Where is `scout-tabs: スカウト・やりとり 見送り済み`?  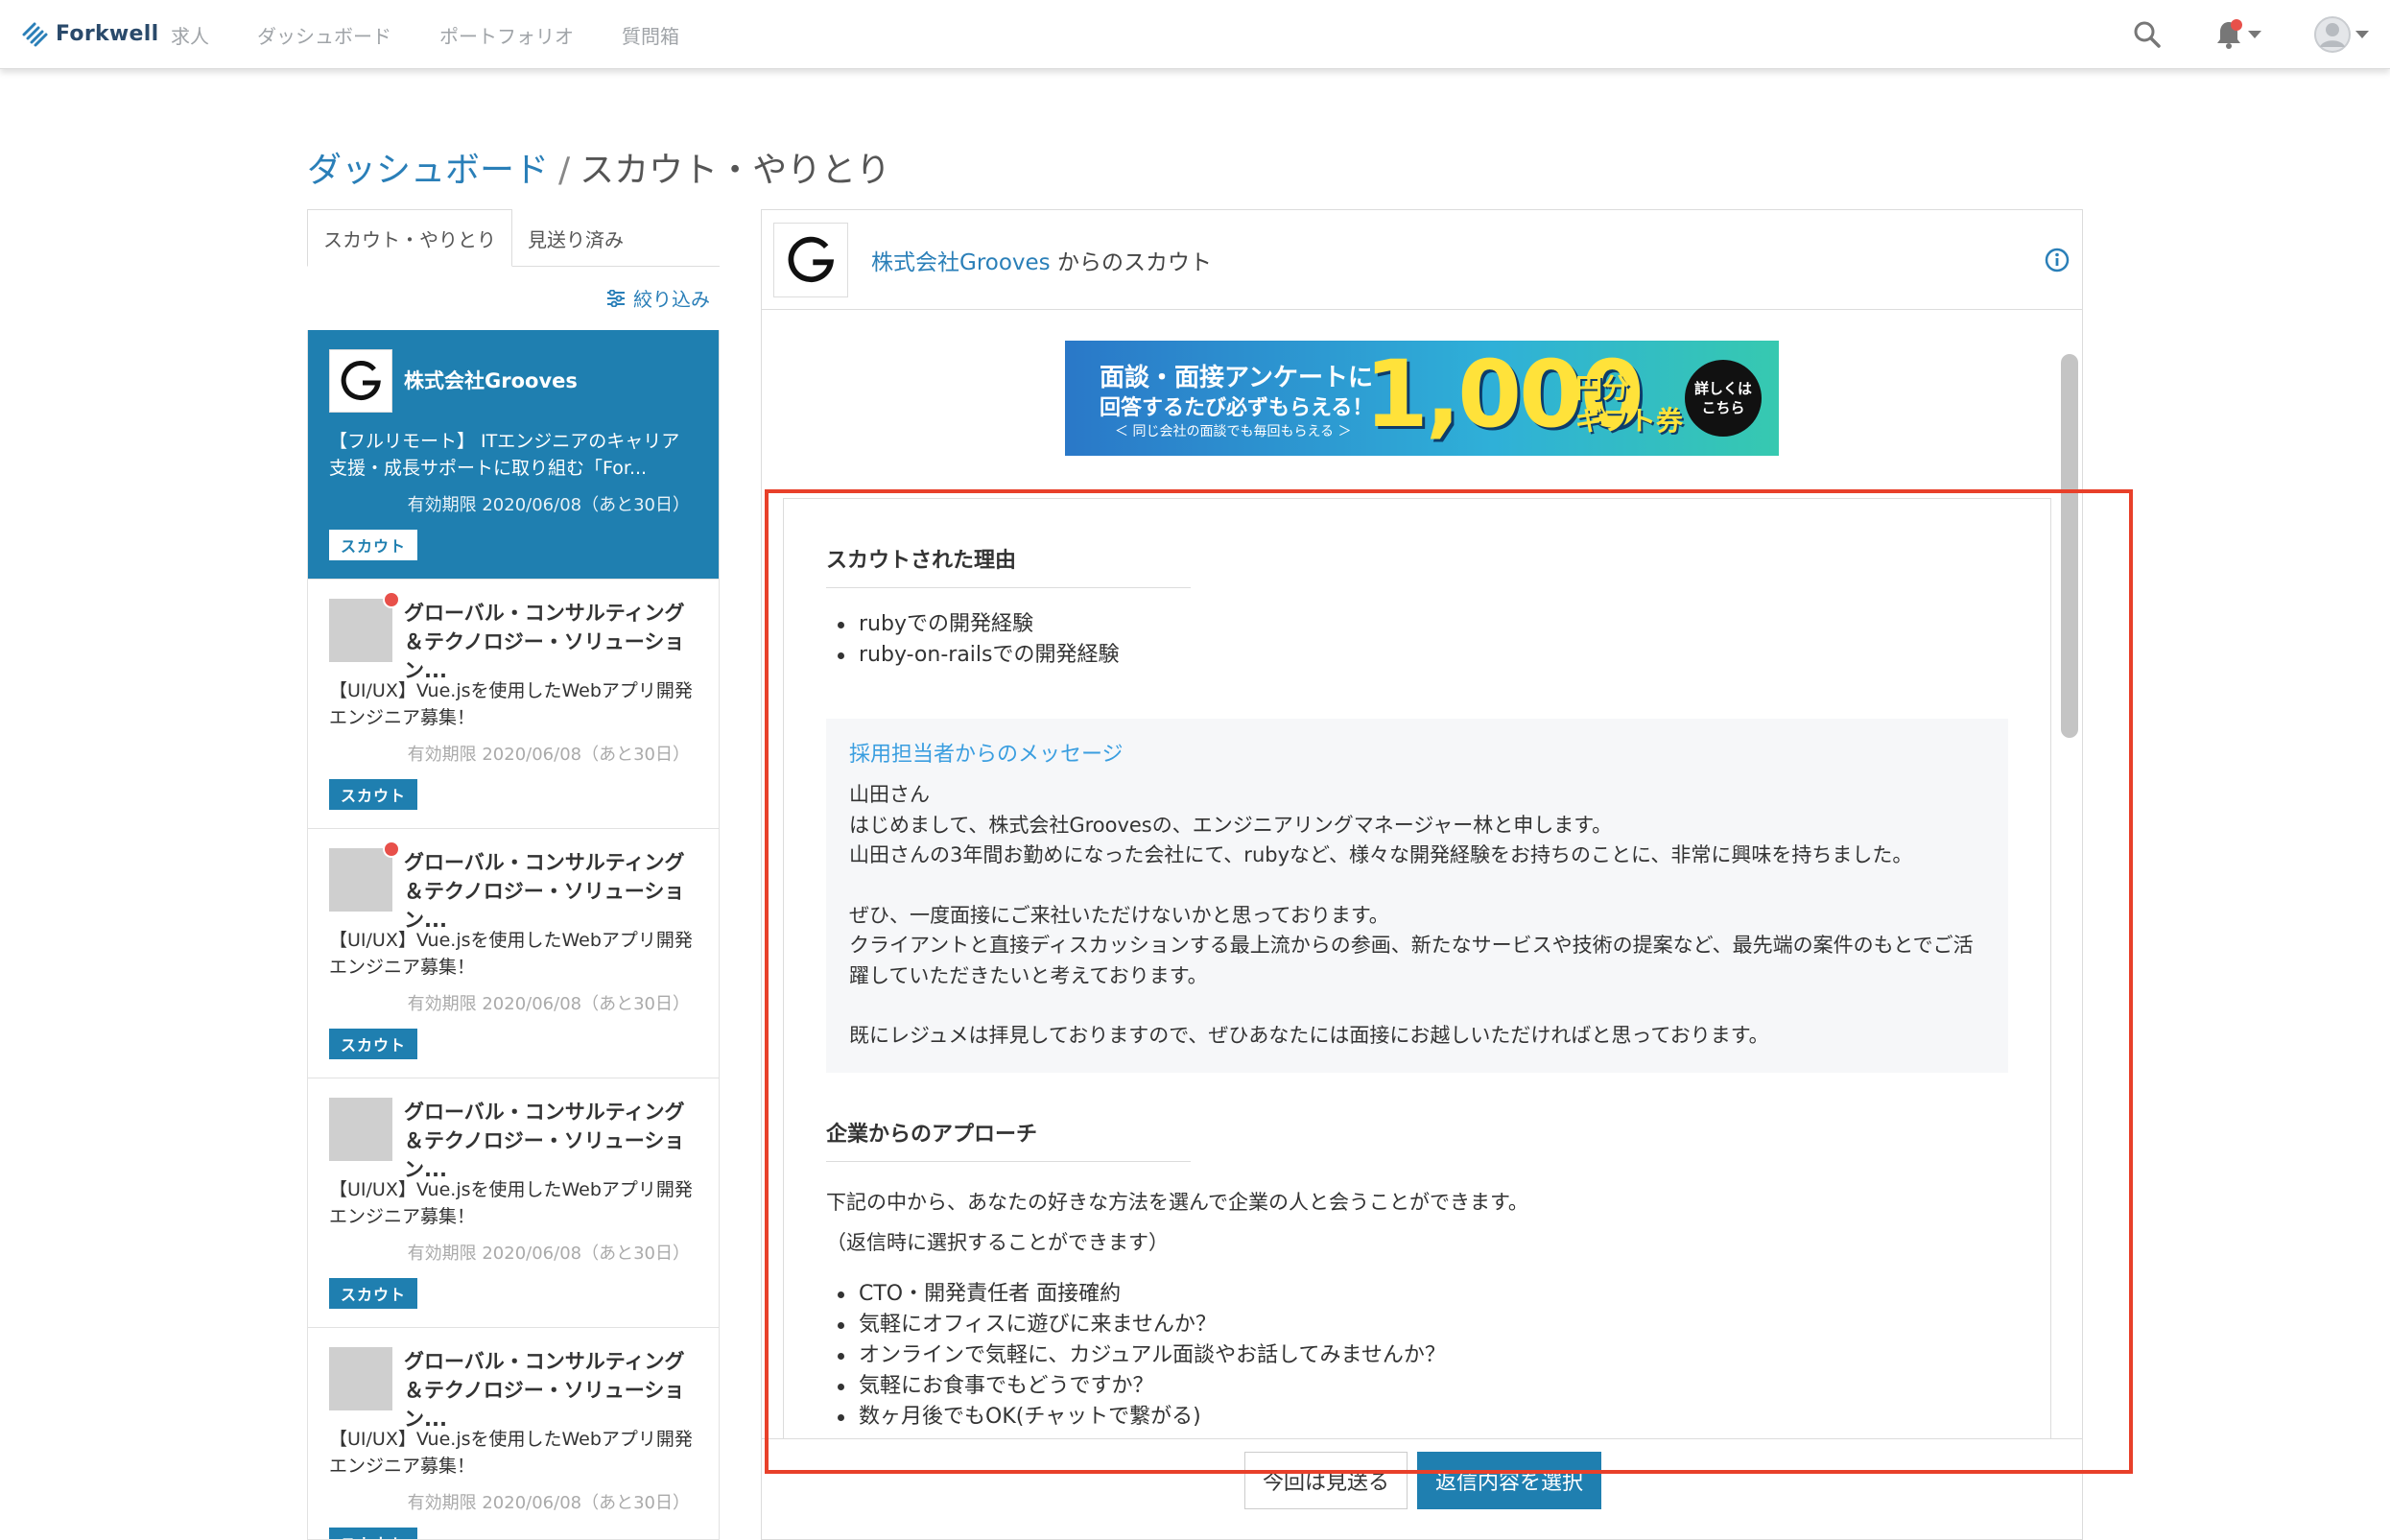 scout-tabs: スカウト・やりとり 見送り済み is located at coordinates (513, 238).